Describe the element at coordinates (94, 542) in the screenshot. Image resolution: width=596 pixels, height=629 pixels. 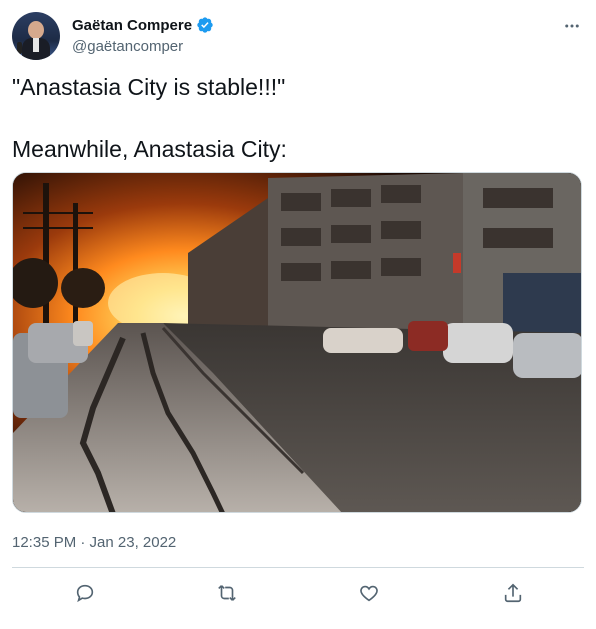
I see `tweet-timestamp: 12:35 PM · Jan 23, 2022` at that location.